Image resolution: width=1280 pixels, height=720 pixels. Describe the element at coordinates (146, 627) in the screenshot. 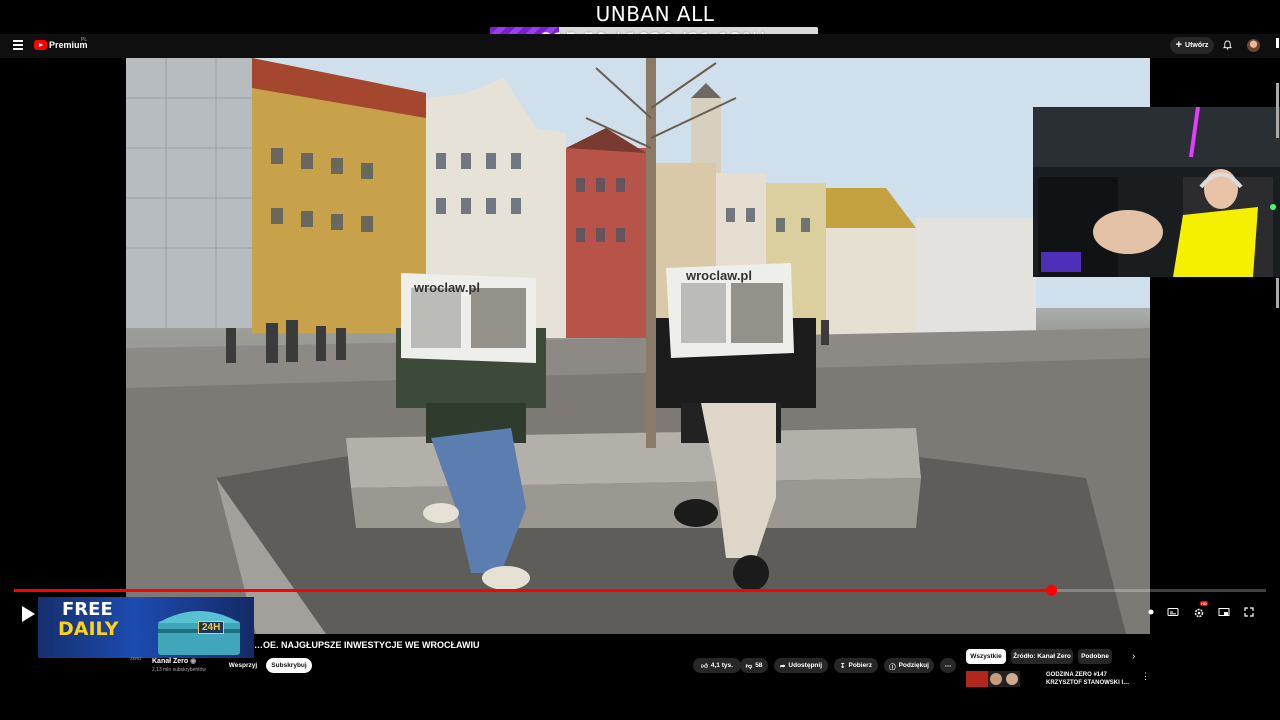

I see `free-daily-promo-banner: FREE DAILY 24H` at that location.